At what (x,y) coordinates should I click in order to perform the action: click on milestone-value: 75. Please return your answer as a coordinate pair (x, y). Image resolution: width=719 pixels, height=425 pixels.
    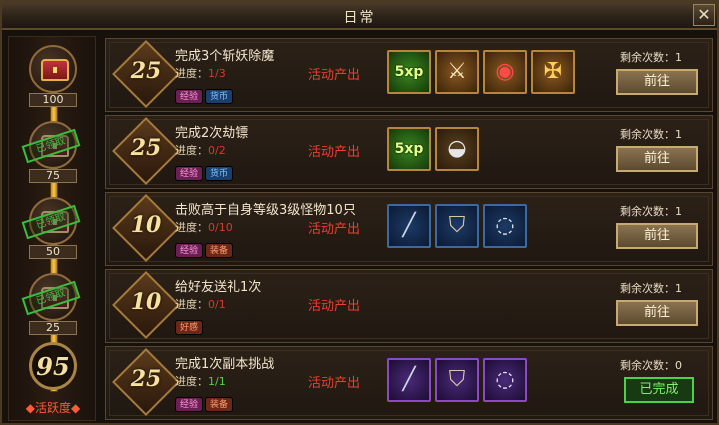
    Looking at the image, I should click on (53, 176).